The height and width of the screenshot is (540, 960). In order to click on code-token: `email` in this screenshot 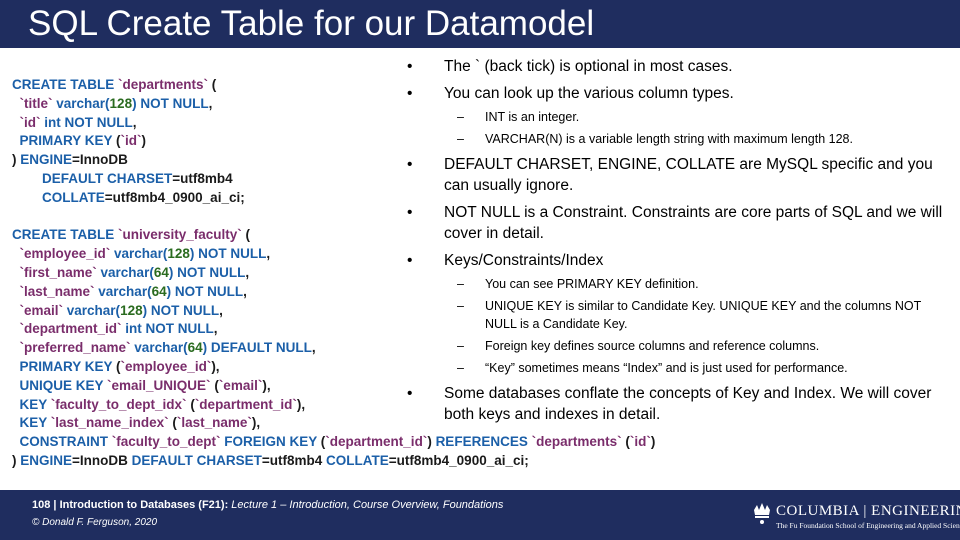, I will do `click(39, 310)`.